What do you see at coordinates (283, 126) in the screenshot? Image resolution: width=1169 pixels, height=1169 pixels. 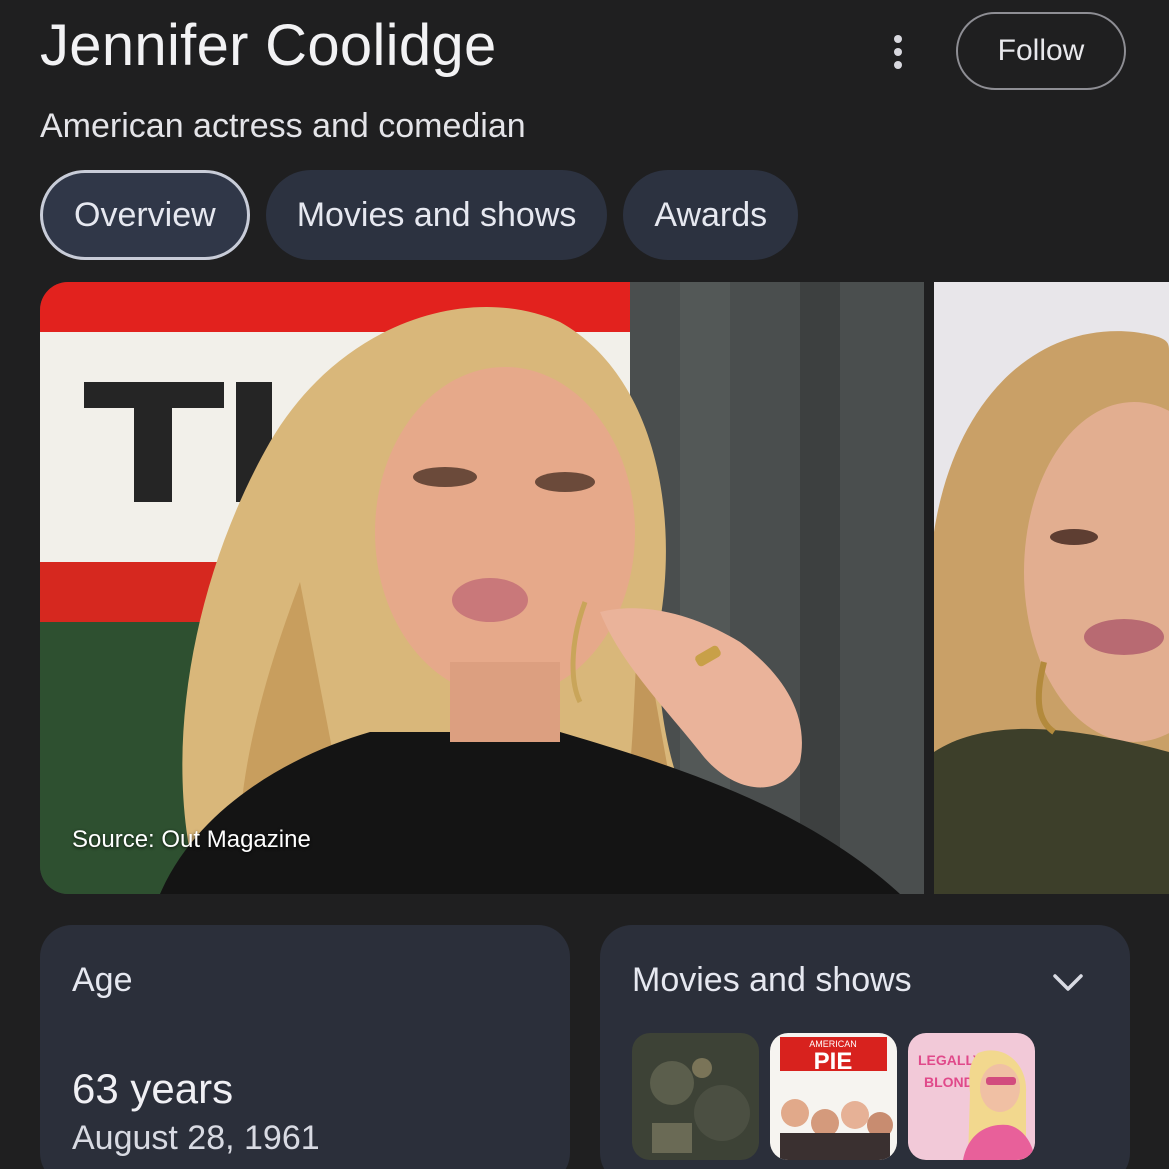 I see `page-subtitle: American actress and comedian` at bounding box center [283, 126].